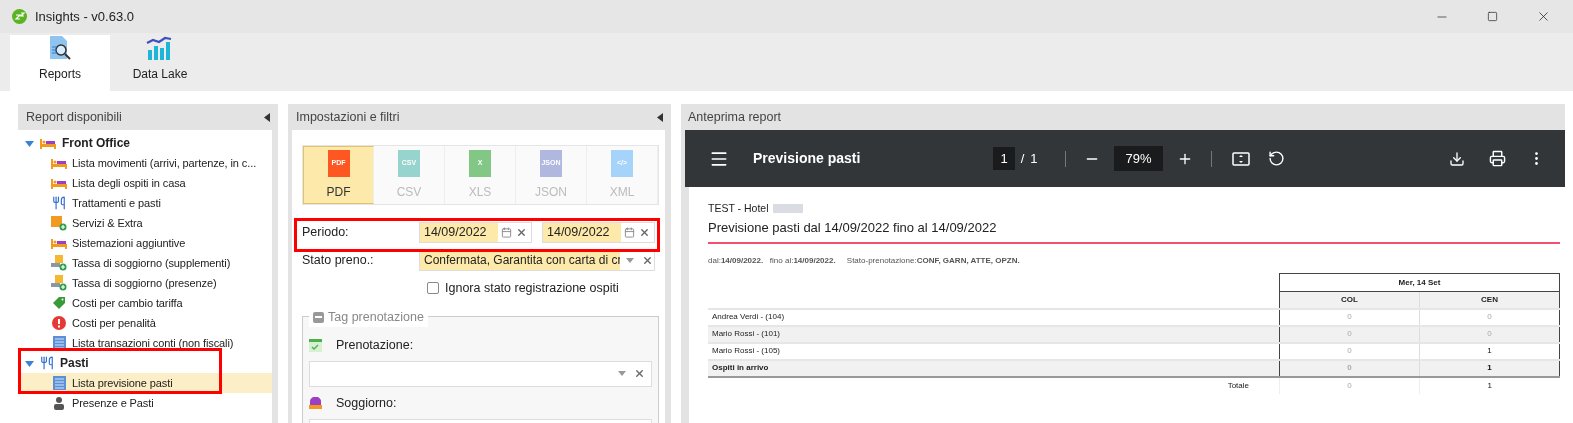 Image resolution: width=1573 pixels, height=423 pixels. What do you see at coordinates (994, 351) in the screenshot?
I see `row-label: Mario Rossi - (105)` at bounding box center [994, 351].